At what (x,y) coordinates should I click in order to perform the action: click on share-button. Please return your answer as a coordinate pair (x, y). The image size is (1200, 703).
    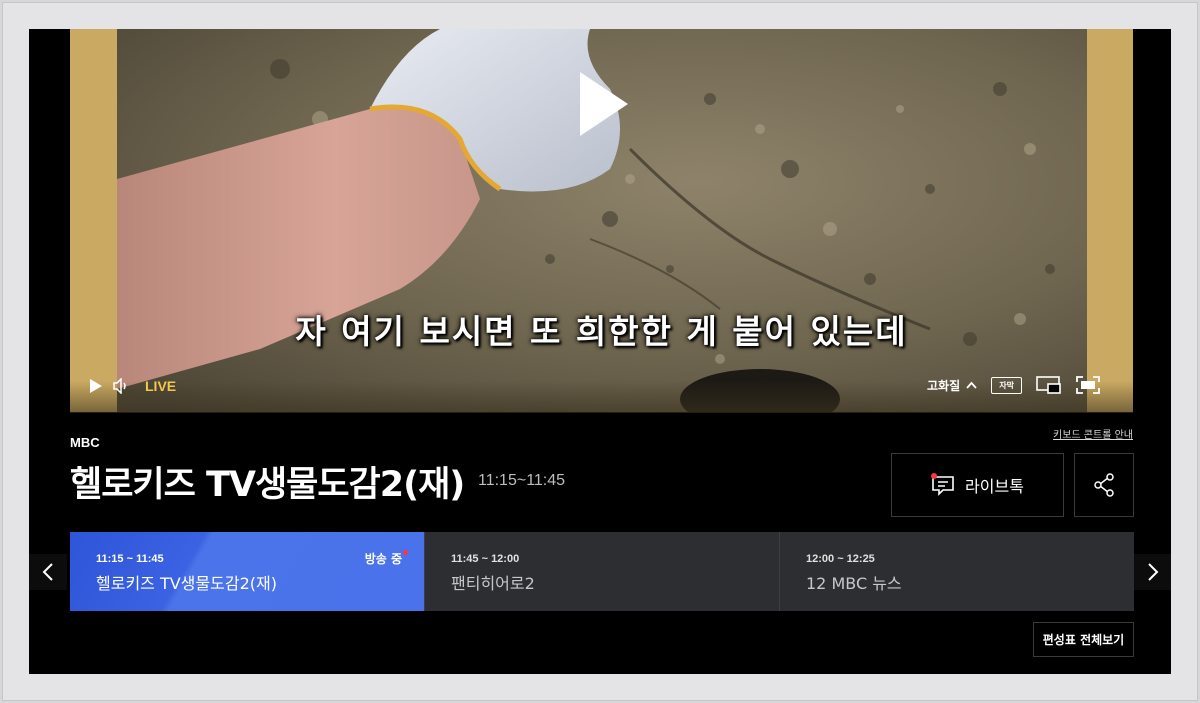
    Looking at the image, I should click on (1104, 485).